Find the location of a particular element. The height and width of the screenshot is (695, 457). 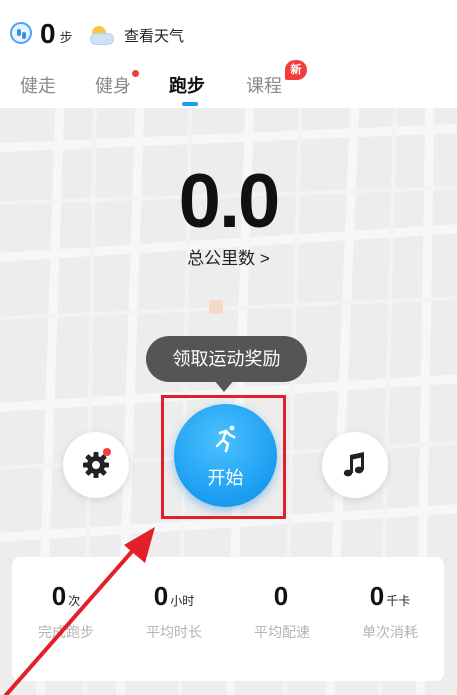

stat-label: 平均时长 is located at coordinates (174, 632).